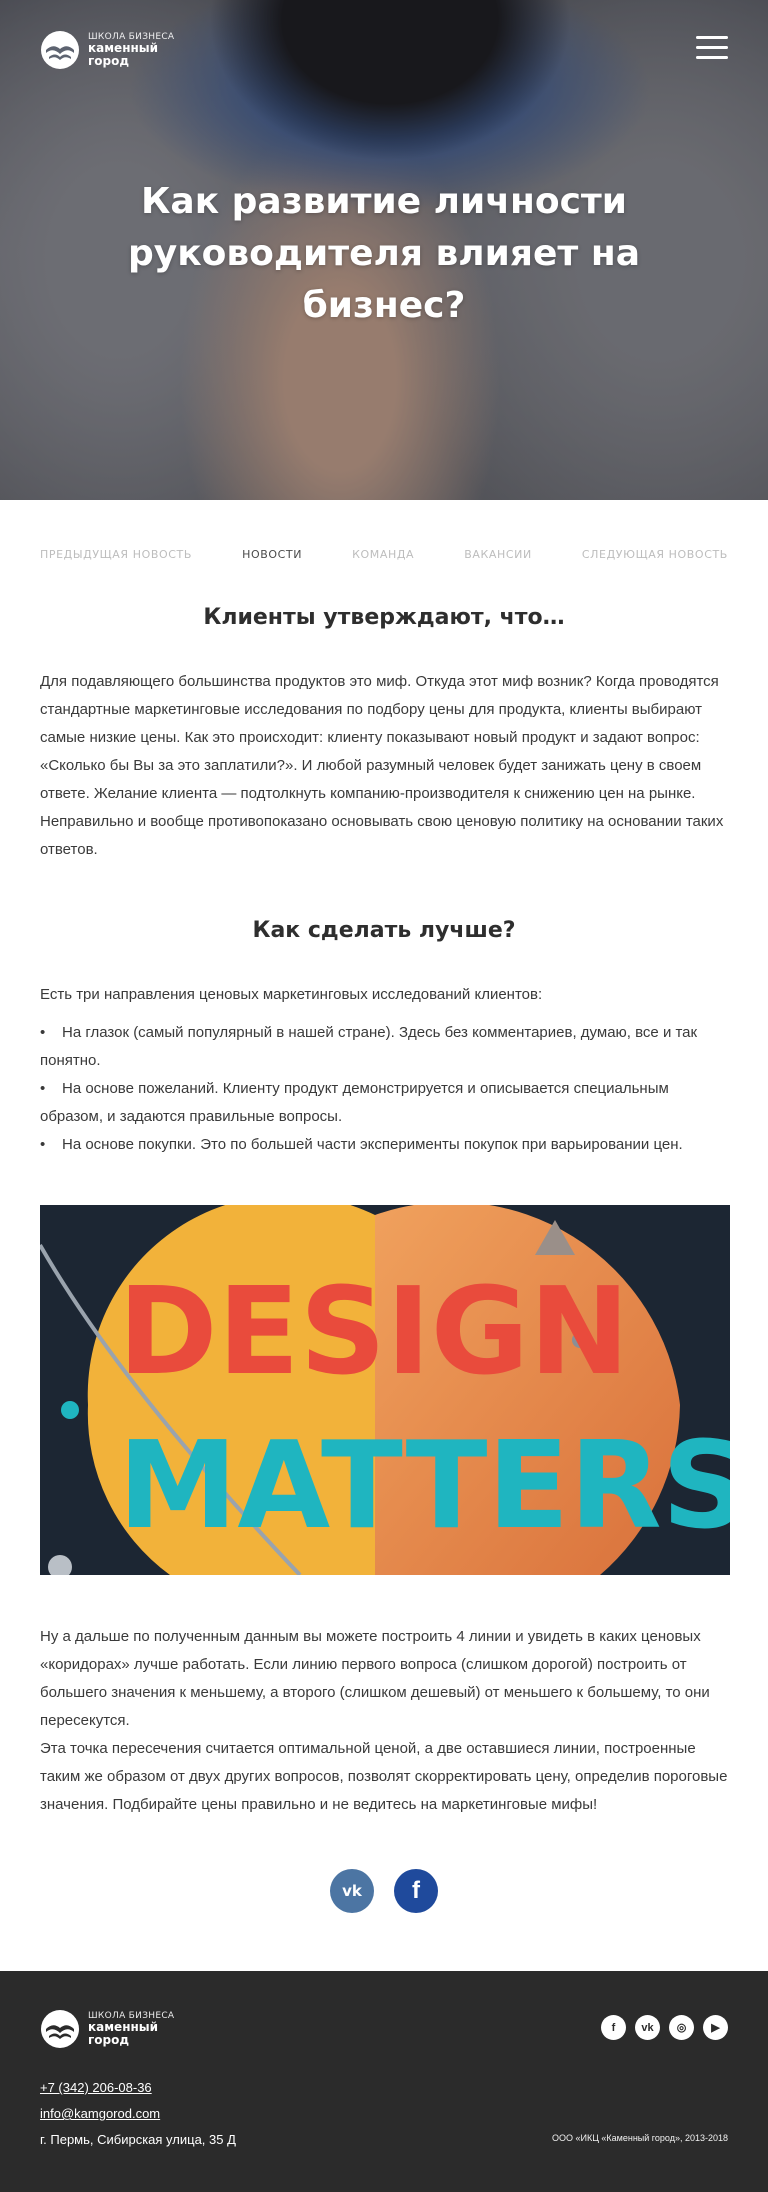 This screenshot has width=768, height=2192. I want to click on nav-vacancies: ВАКАНСИИ, so click(498, 554).